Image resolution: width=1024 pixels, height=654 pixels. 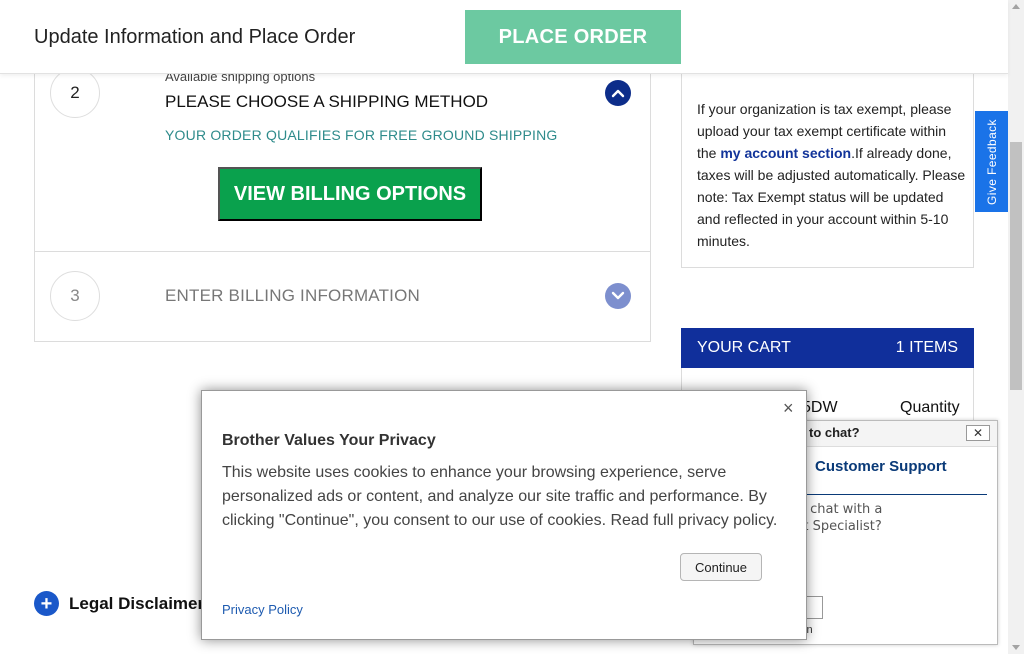 What do you see at coordinates (840, 509) in the screenshot?
I see `chat-message-line-1: o chat with a` at bounding box center [840, 509].